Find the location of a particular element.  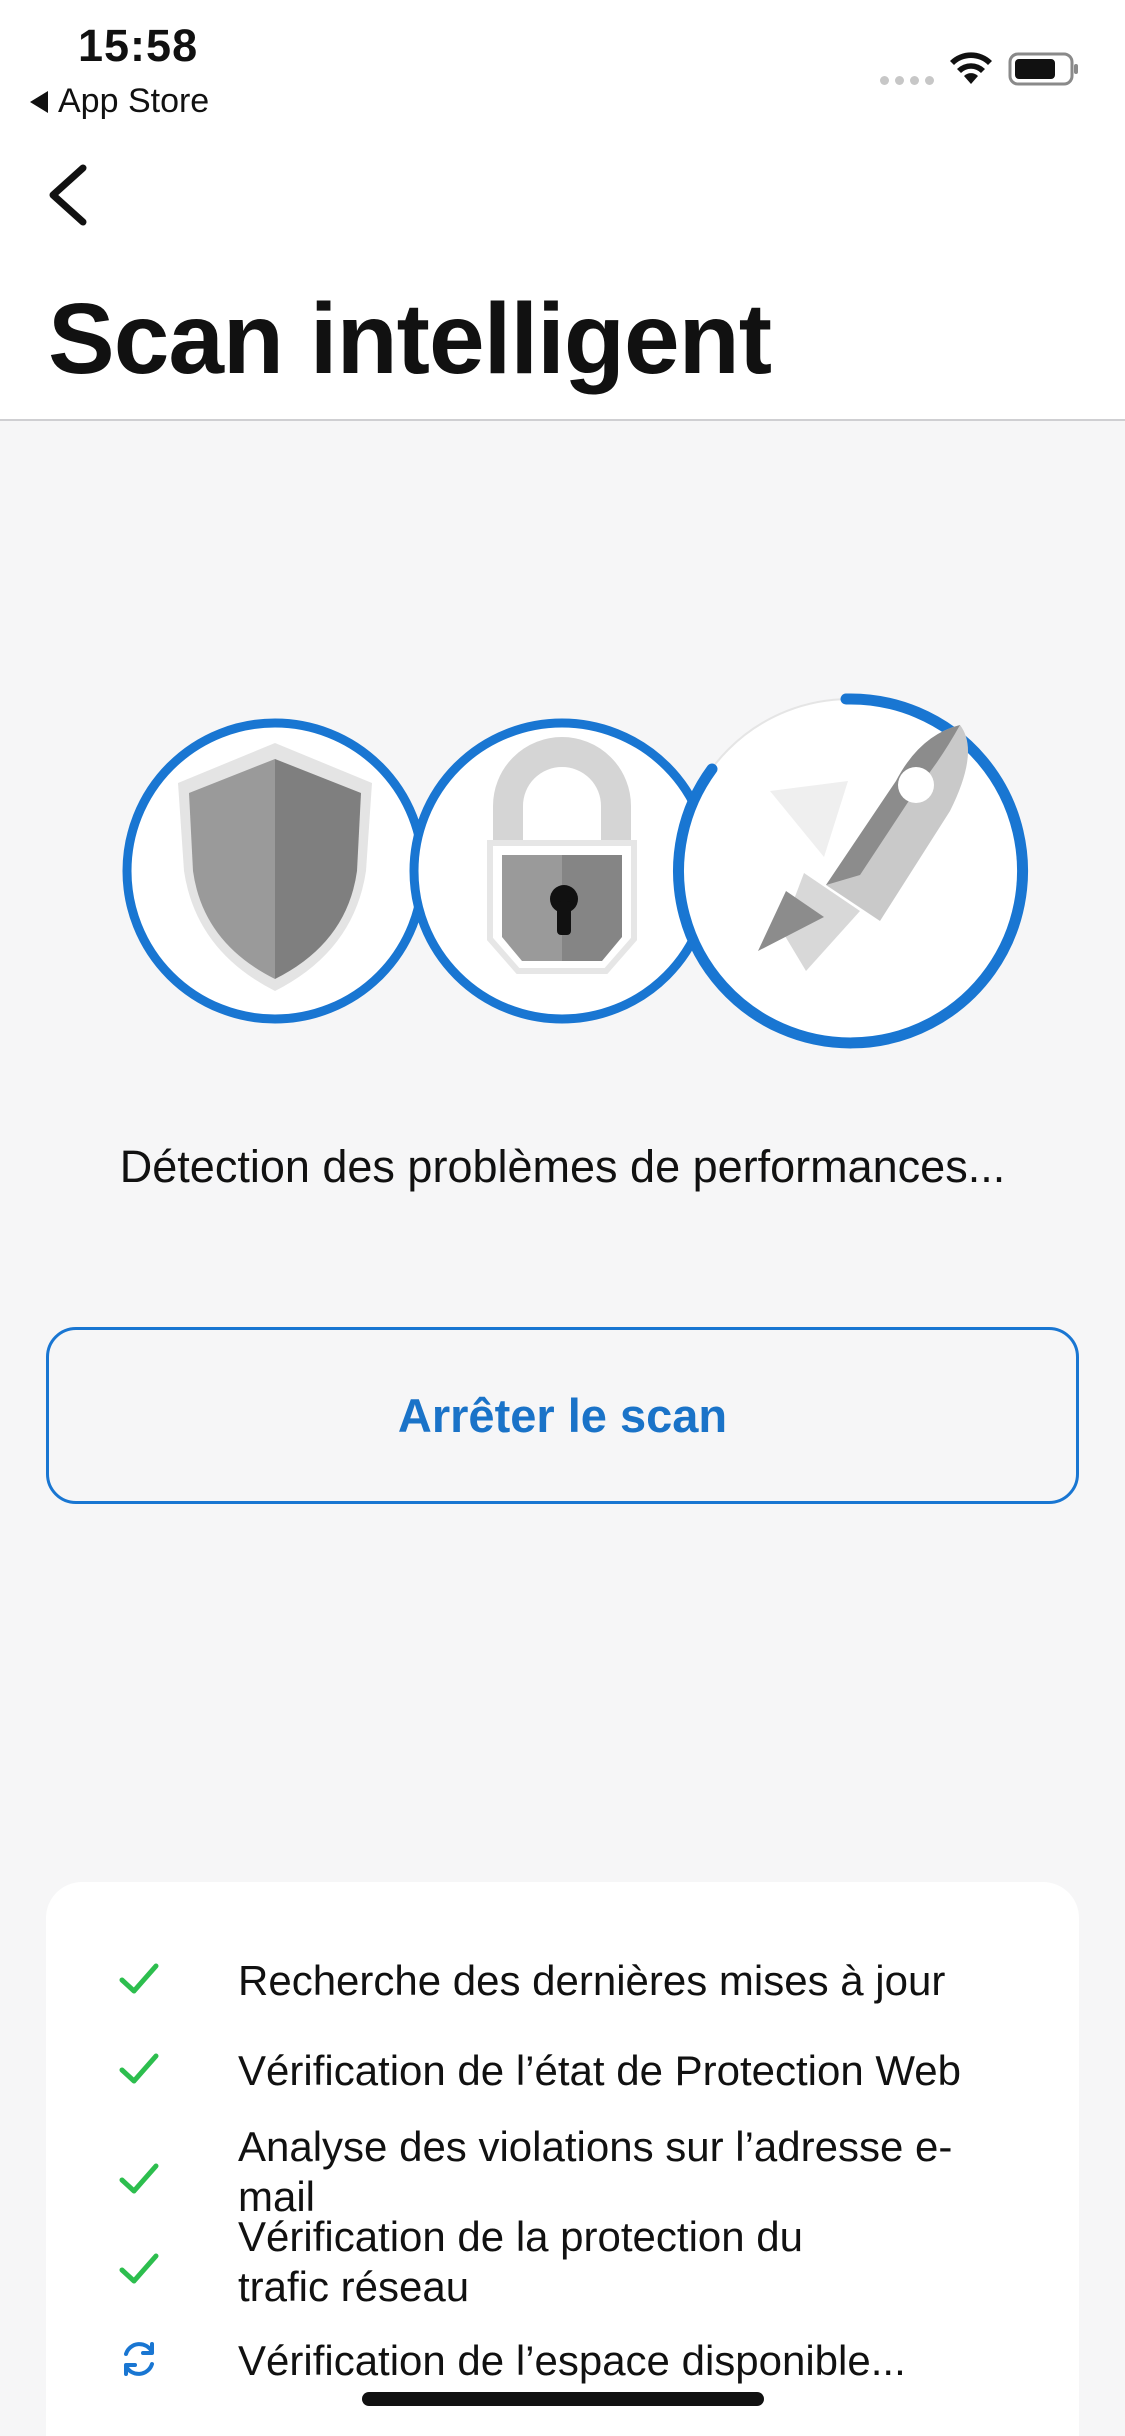

shield-step is located at coordinates (275, 871).